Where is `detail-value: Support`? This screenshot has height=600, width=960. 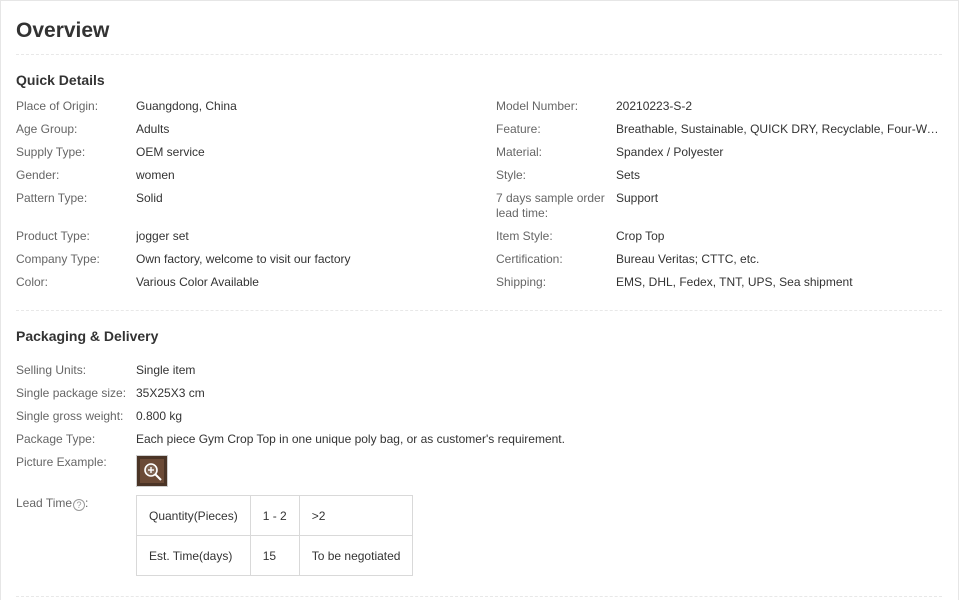
detail-value: Support is located at coordinates (637, 198).